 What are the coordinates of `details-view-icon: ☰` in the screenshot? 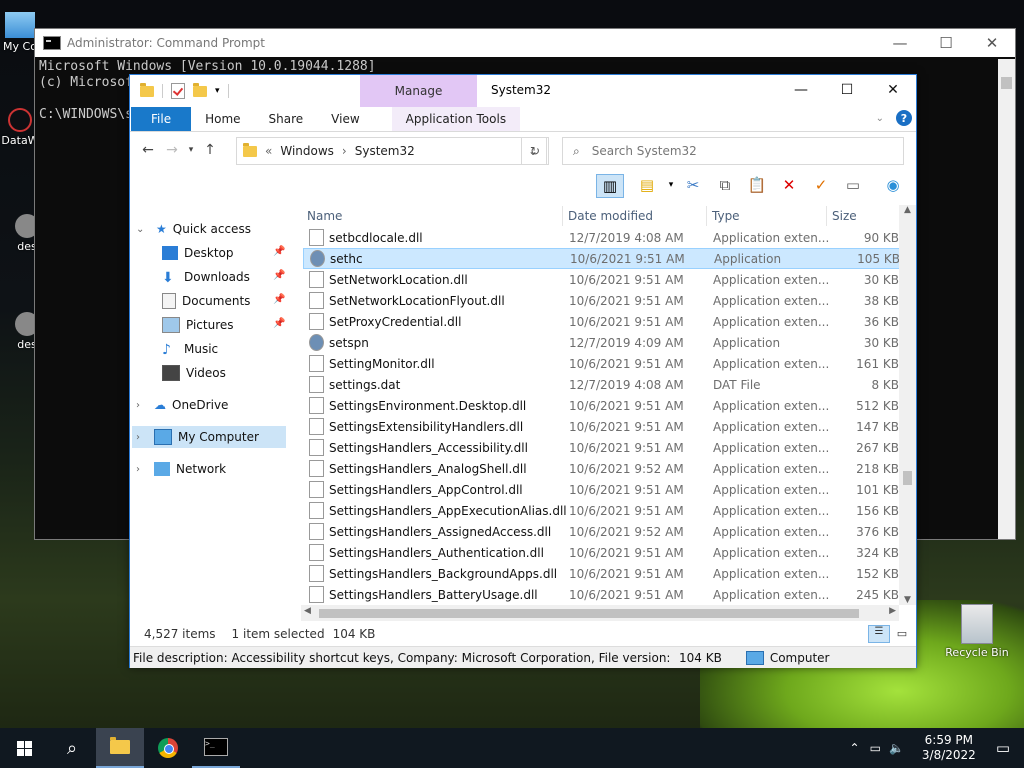 It's located at (879, 634).